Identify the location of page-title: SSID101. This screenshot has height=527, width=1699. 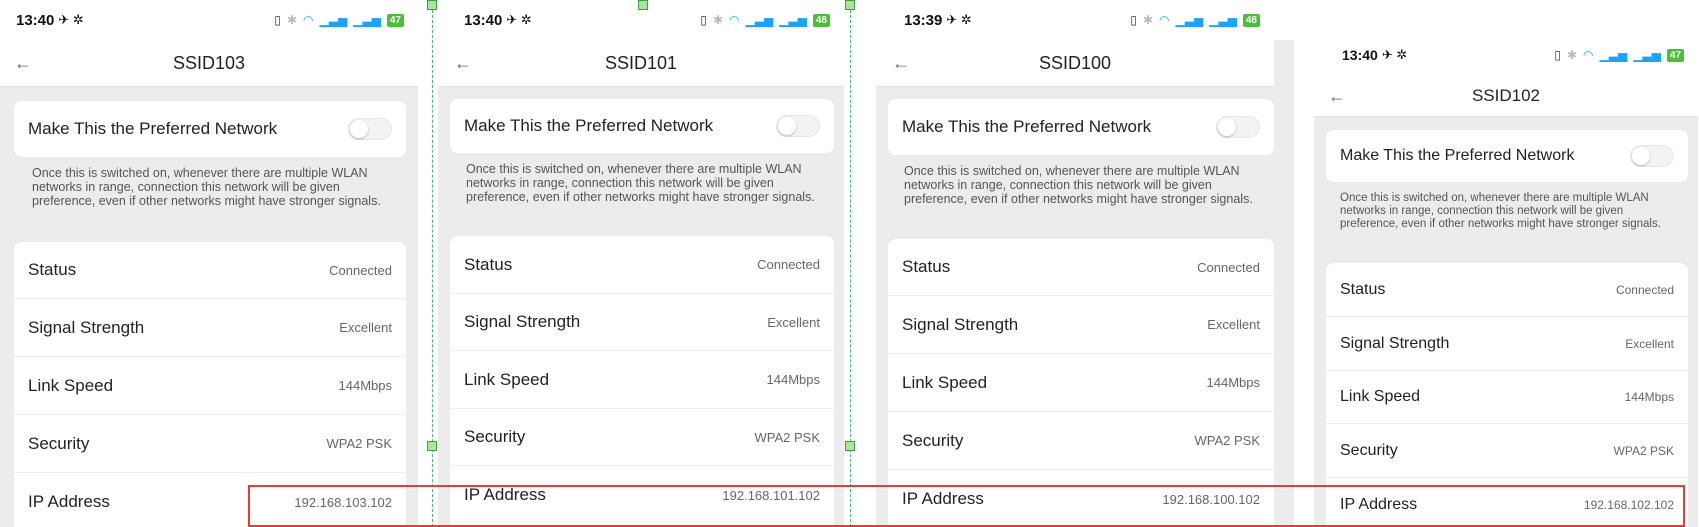
(641, 62).